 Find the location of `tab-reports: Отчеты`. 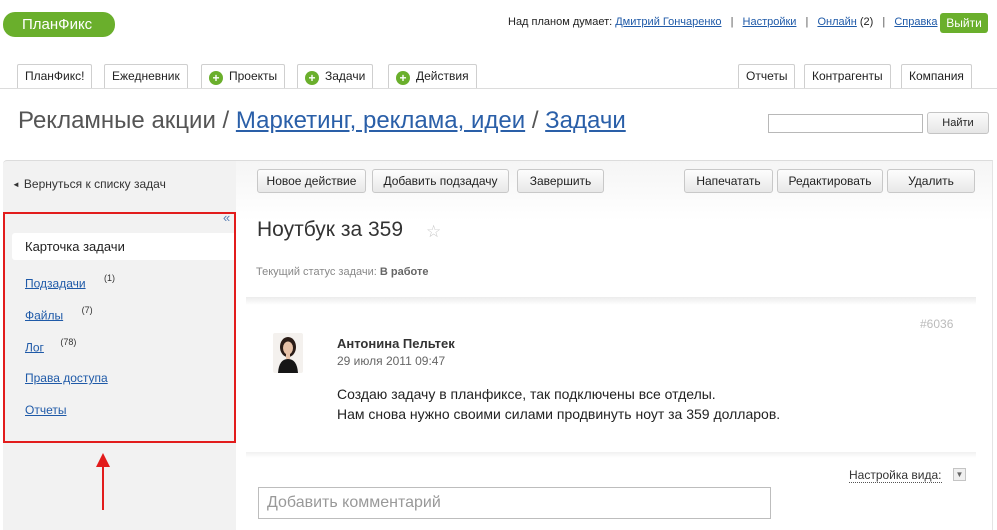

tab-reports: Отчеты is located at coordinates (767, 76).